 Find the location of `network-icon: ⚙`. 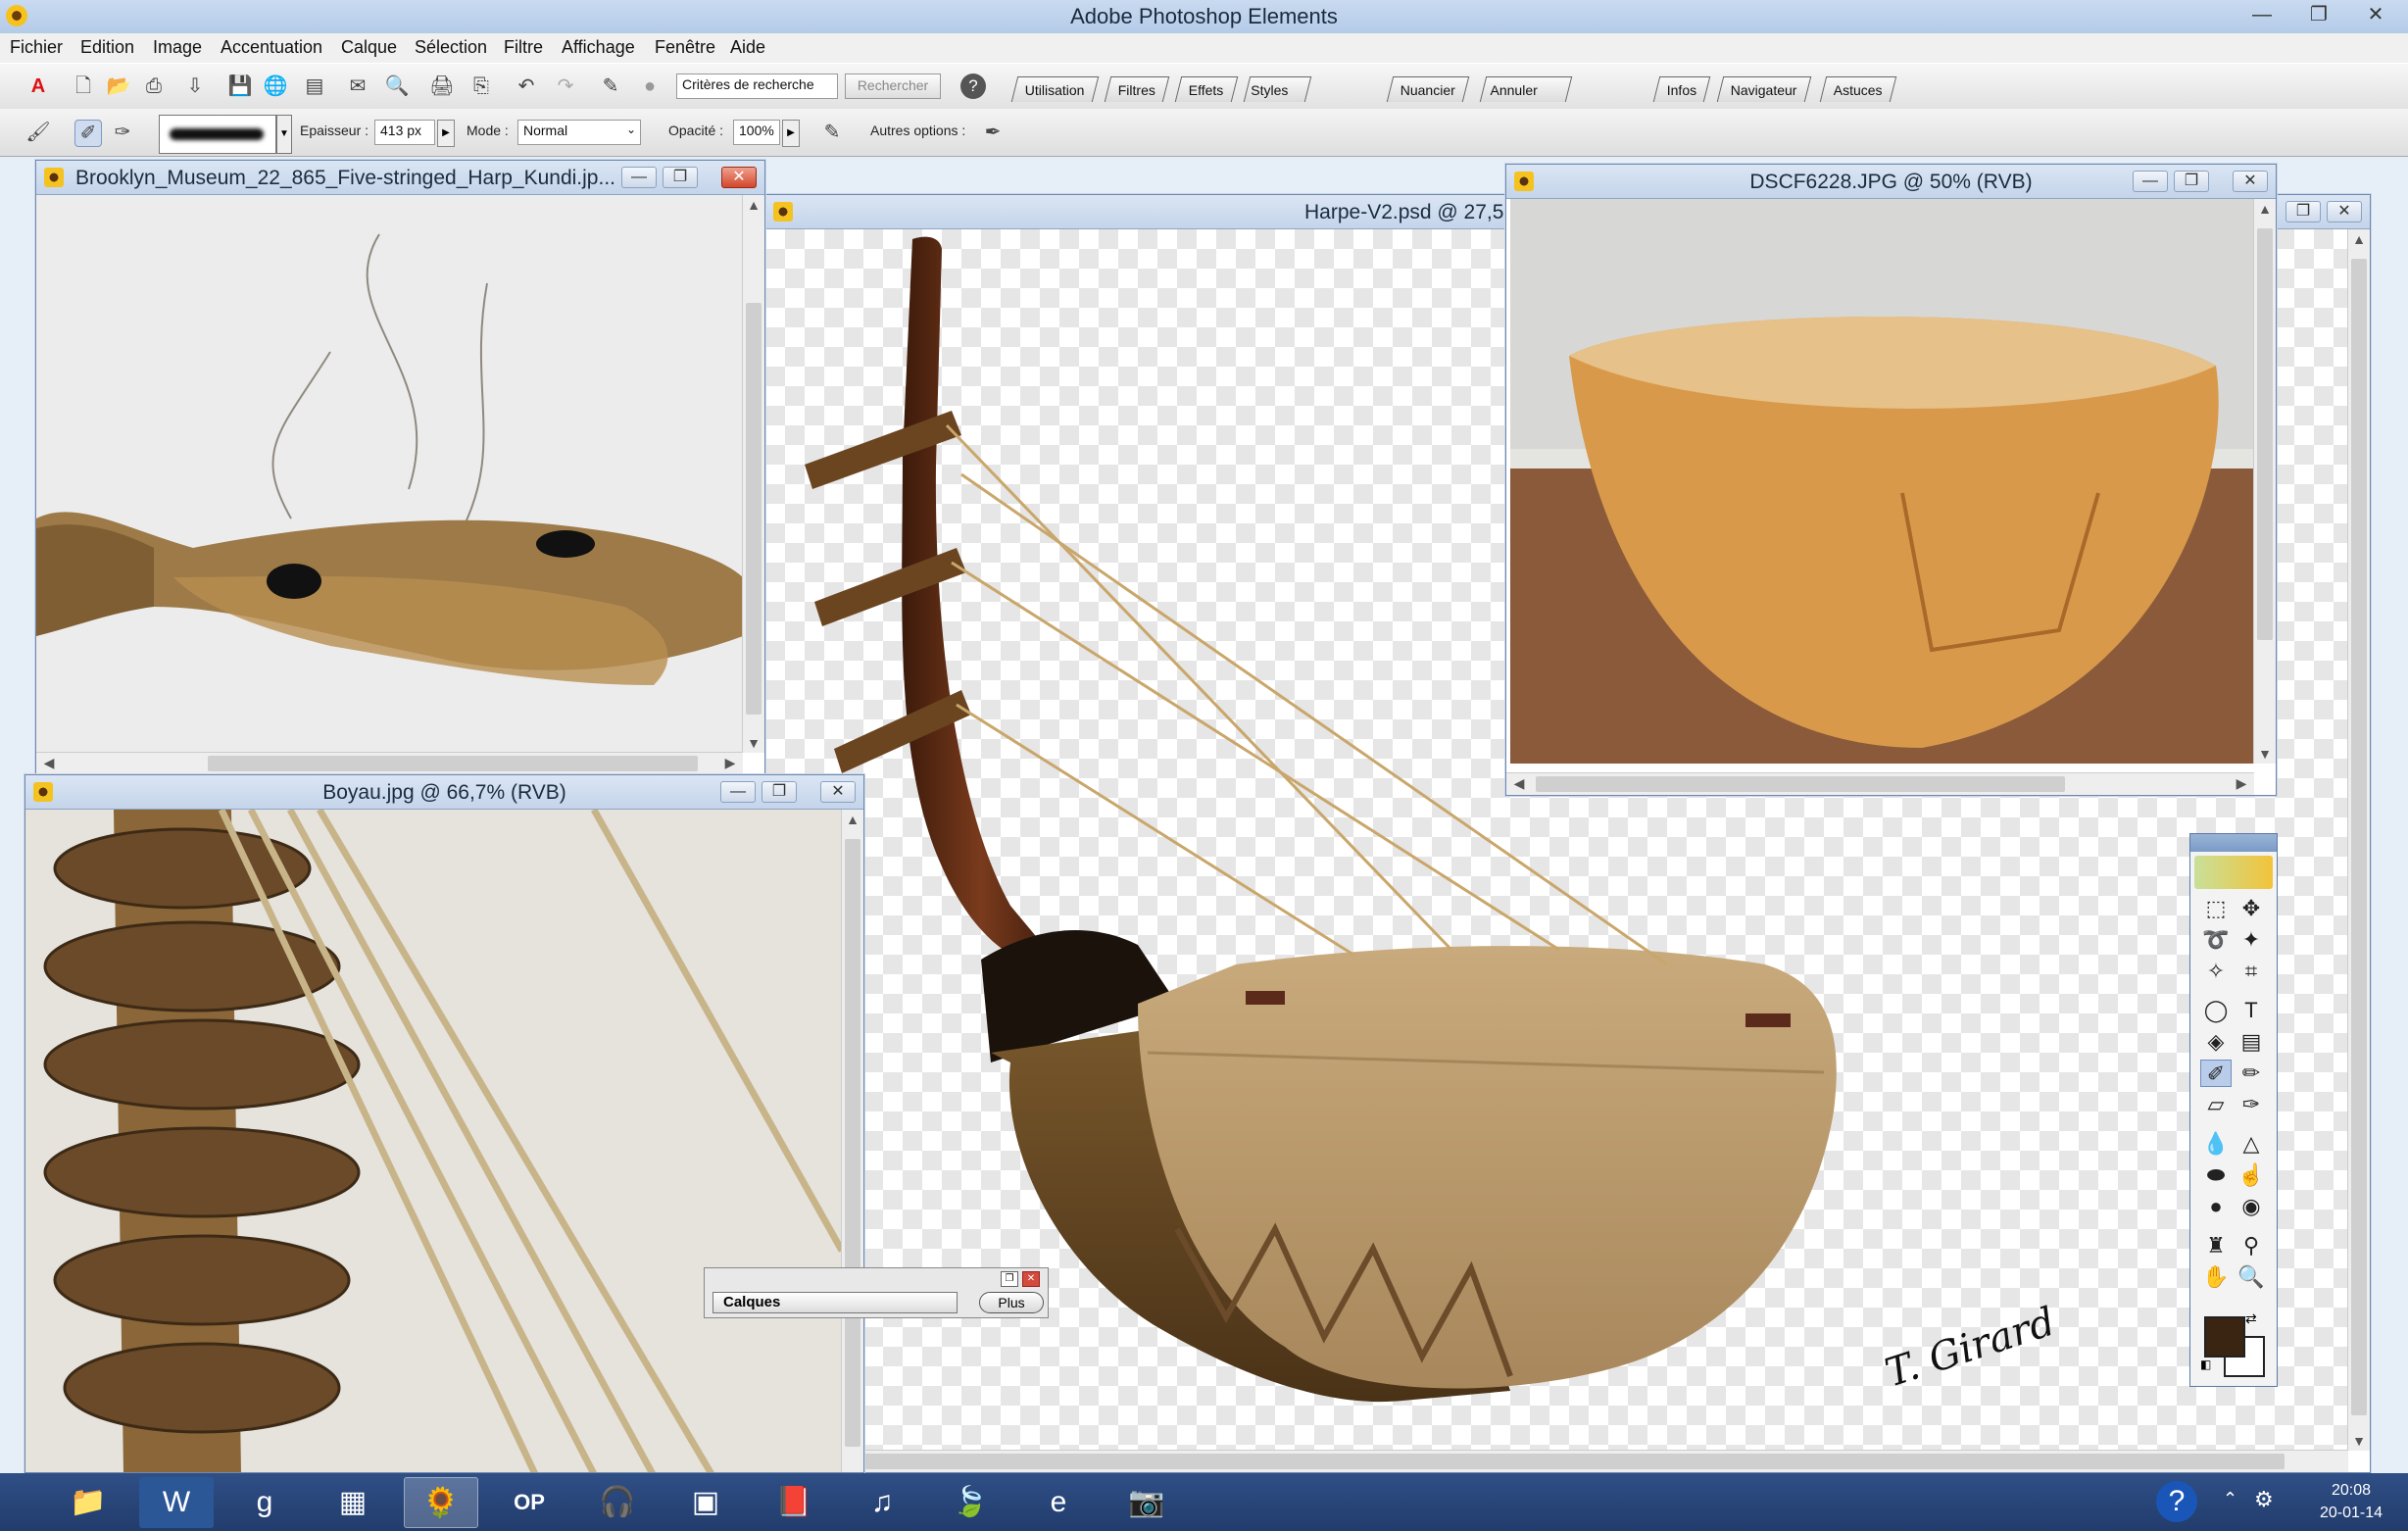

network-icon: ⚙ is located at coordinates (2264, 1499).